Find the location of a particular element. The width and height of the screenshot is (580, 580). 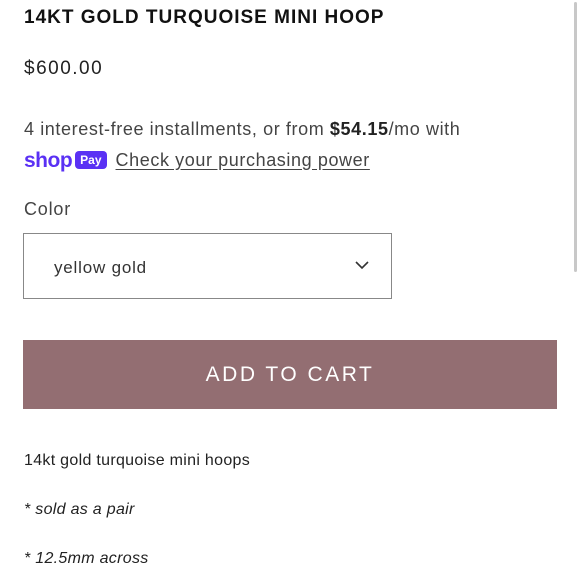

description-line: * sold as a pair is located at coordinates (79, 509).